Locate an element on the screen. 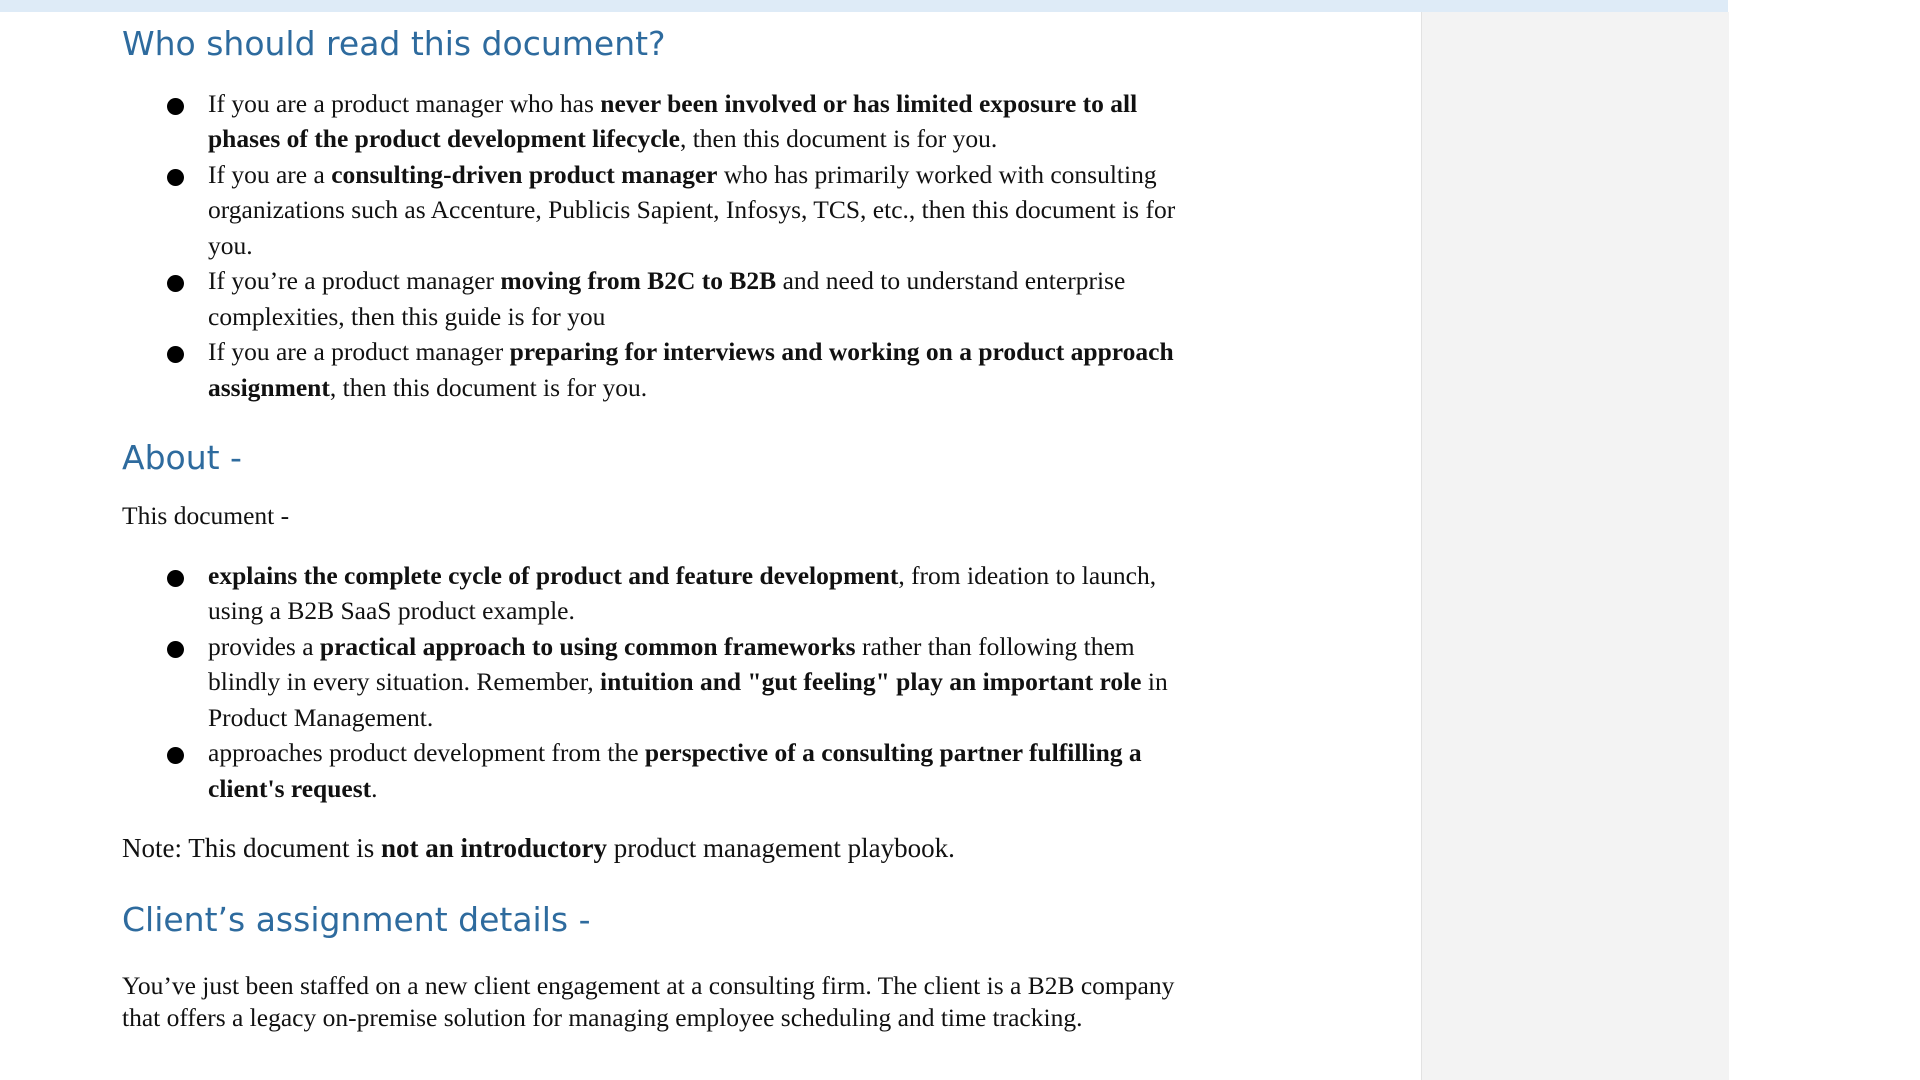 The image size is (1920, 1080). heading-about: About - is located at coordinates (182, 458).